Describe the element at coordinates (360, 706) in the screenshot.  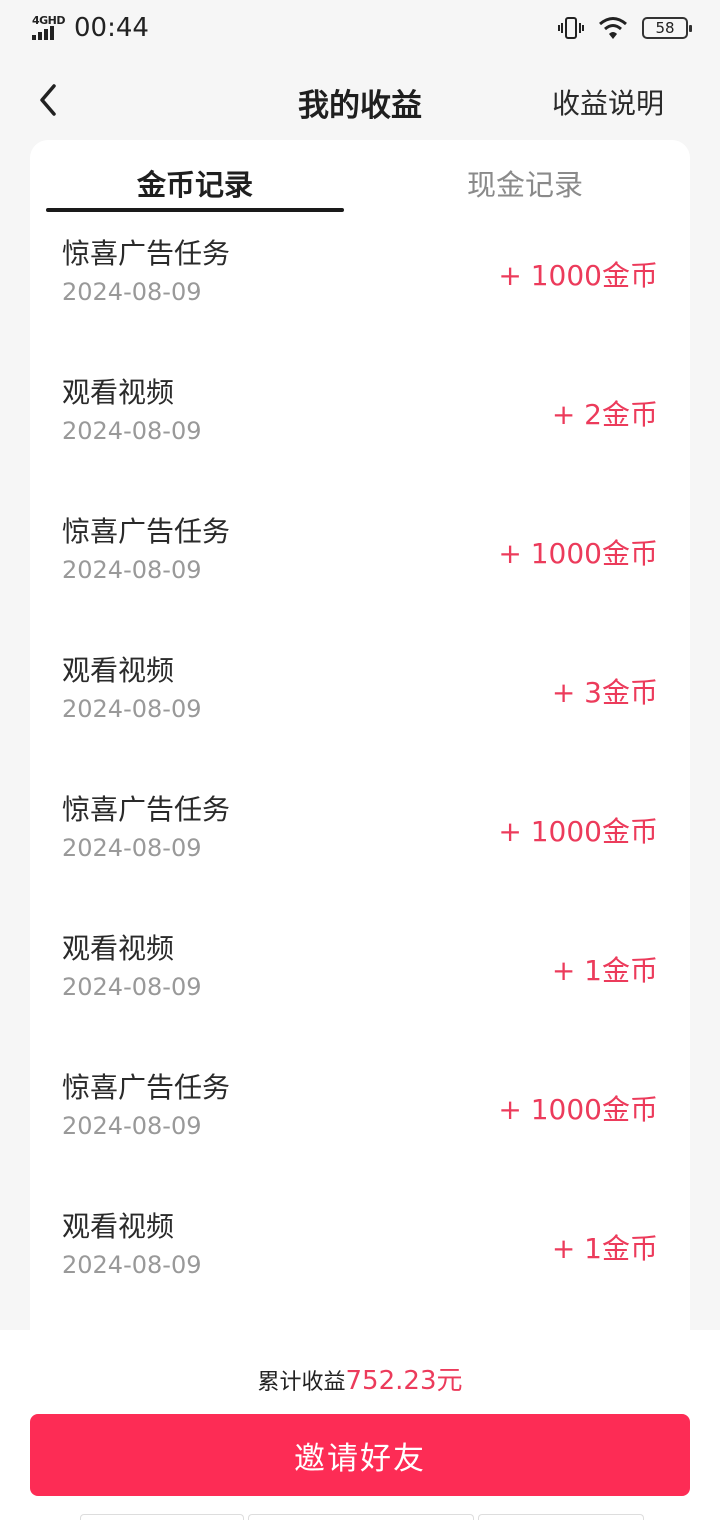
I see `list-item: 观看视频 2024-08-09 + 3金币` at that location.